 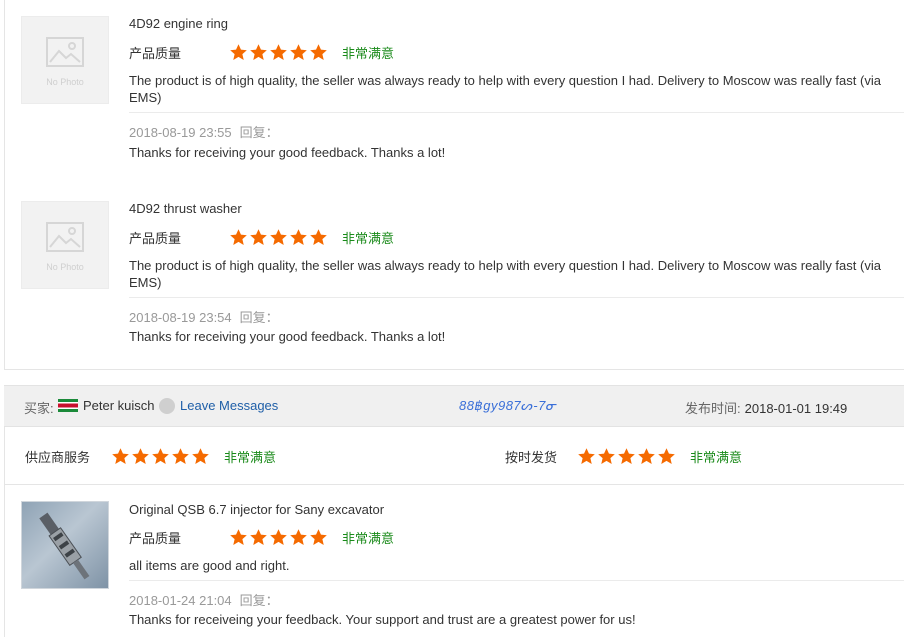 What do you see at coordinates (508, 405) in the screenshot?
I see `contact-number: 88฿gy987ᔕ-7ᓂ` at bounding box center [508, 405].